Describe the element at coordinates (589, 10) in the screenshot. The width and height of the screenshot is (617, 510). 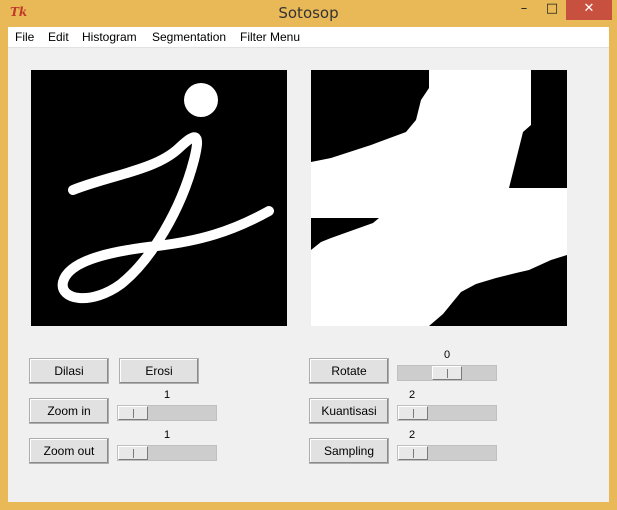
I see `close-button: ✕` at that location.